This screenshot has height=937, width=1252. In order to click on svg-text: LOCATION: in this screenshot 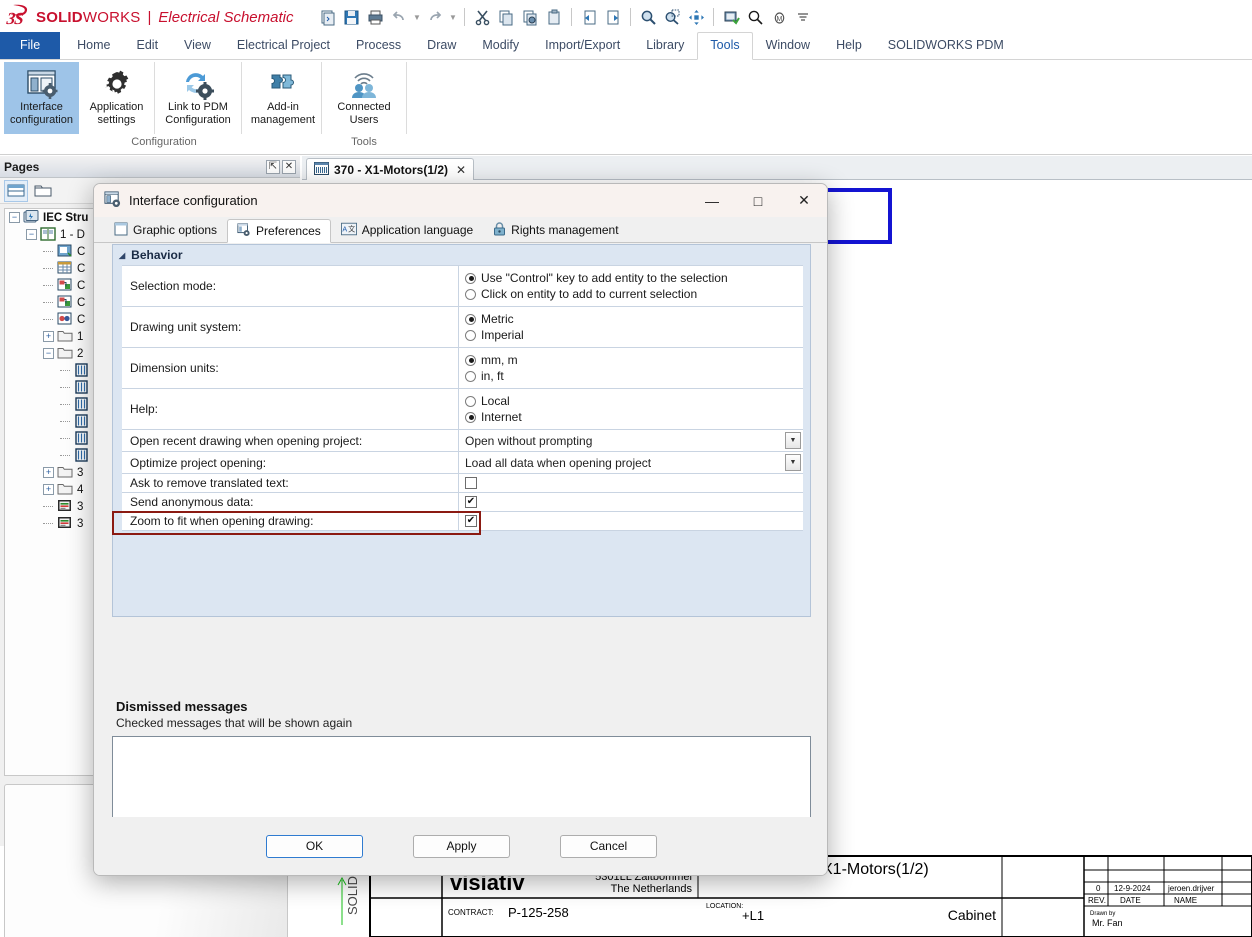, I will do `click(724, 906)`.